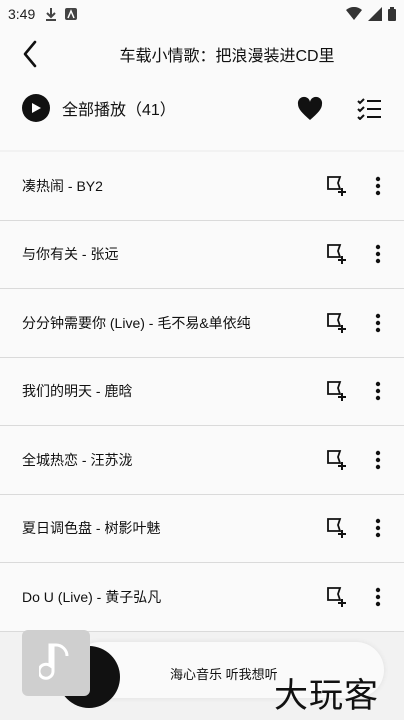 The width and height of the screenshot is (404, 720). What do you see at coordinates (202, 14) in the screenshot?
I see `status-bar: 3:49` at bounding box center [202, 14].